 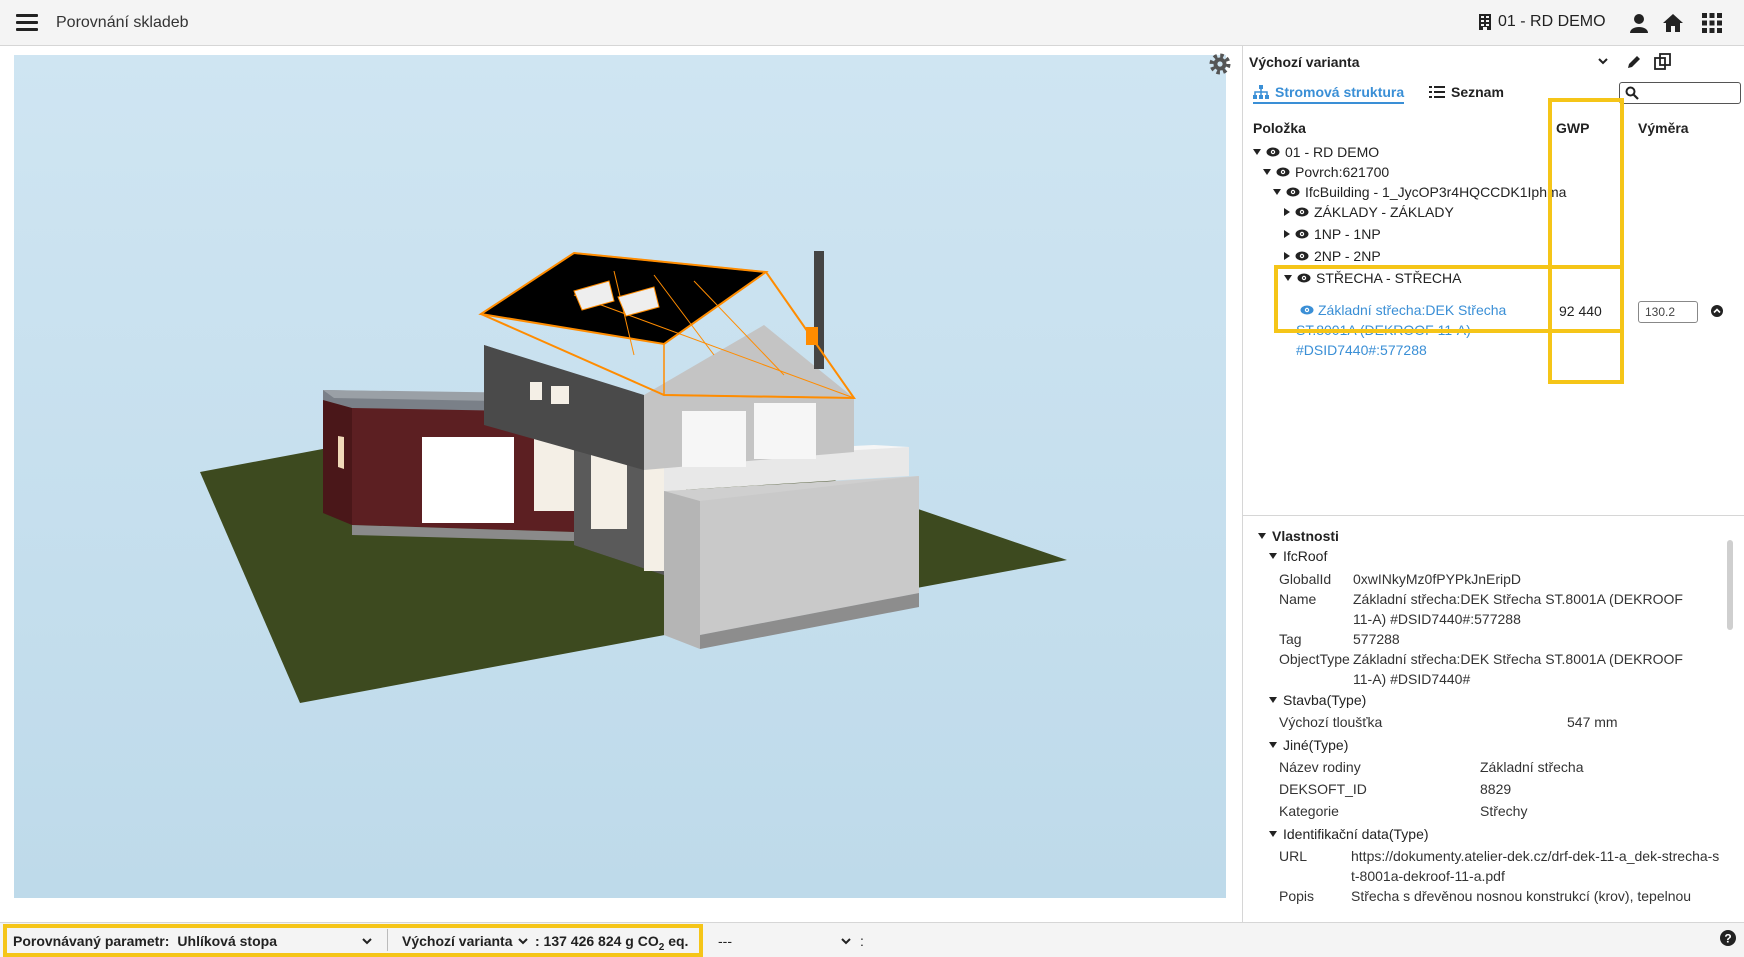 I want to click on column-header-item: Položka, so click(x=1279, y=128).